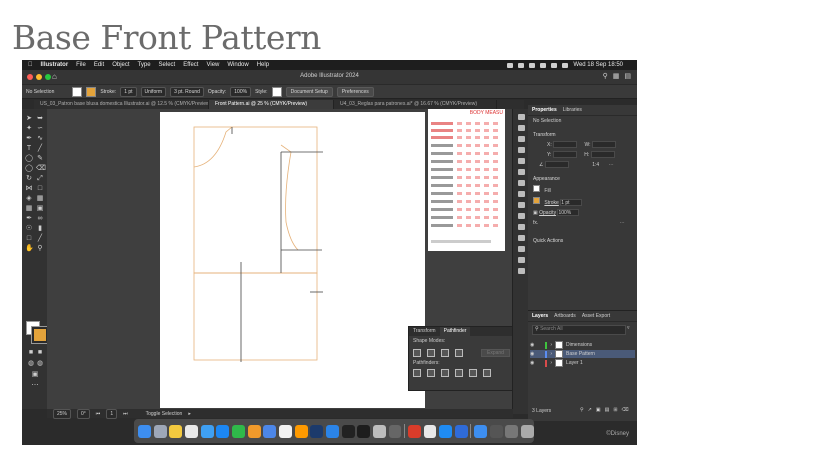  What do you see at coordinates (544, 110) in the screenshot?
I see `tab-properties: Properties` at bounding box center [544, 110].